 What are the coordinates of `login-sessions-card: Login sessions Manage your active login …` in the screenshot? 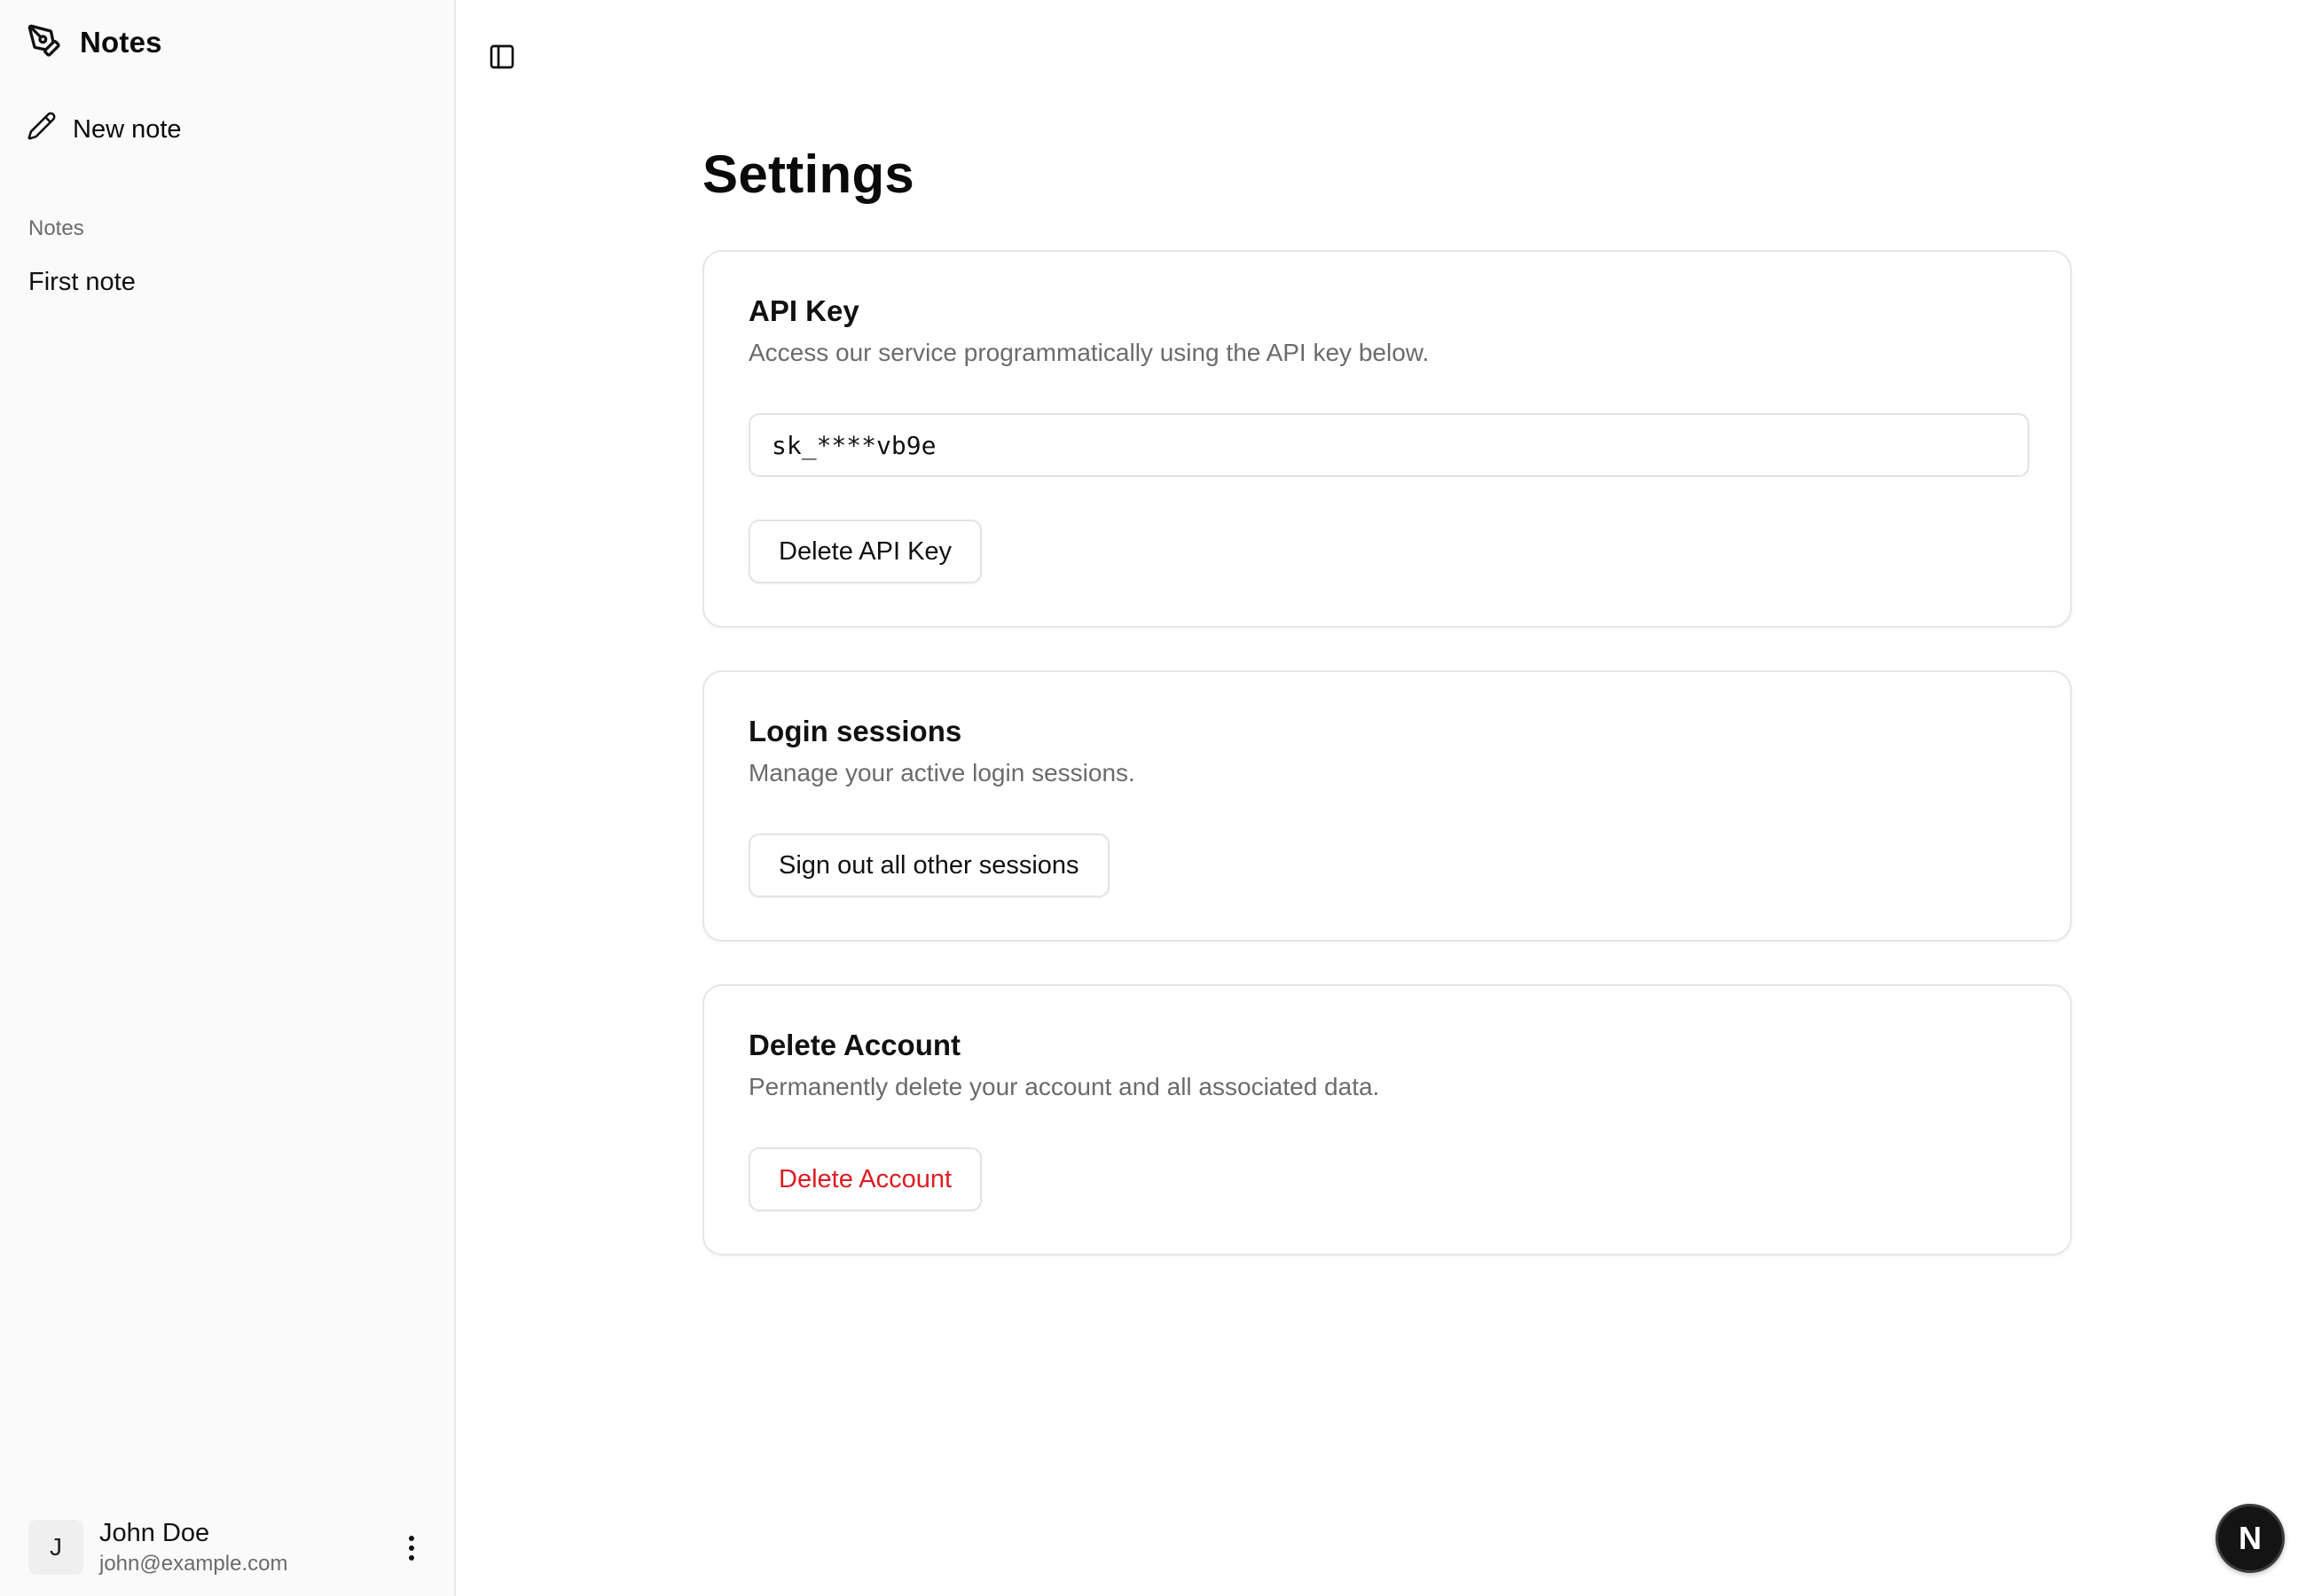 It's located at (1387, 806).